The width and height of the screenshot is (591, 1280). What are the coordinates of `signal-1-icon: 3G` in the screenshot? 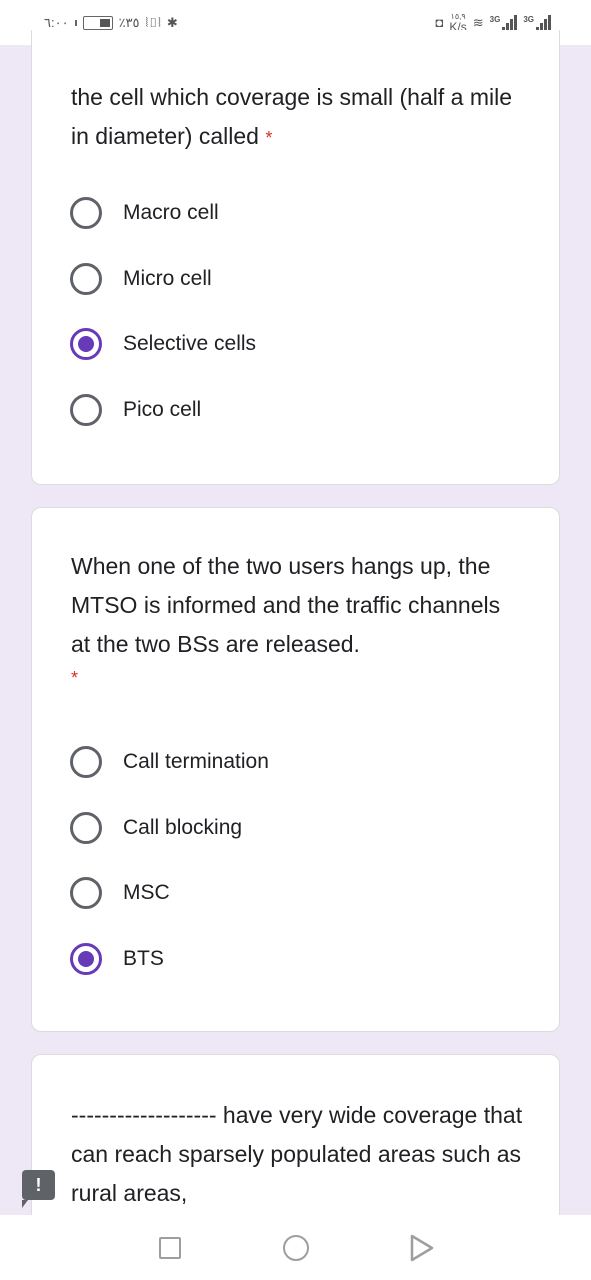 It's located at (503, 22).